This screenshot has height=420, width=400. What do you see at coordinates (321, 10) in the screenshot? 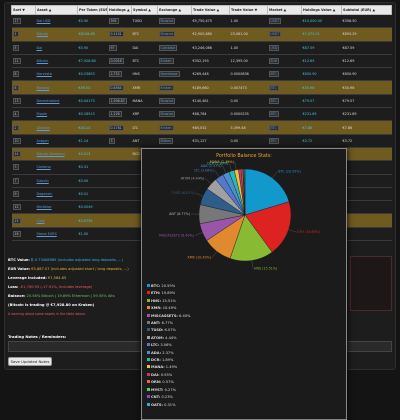
I see `column-header: Holdings Value ▲` at bounding box center [321, 10].